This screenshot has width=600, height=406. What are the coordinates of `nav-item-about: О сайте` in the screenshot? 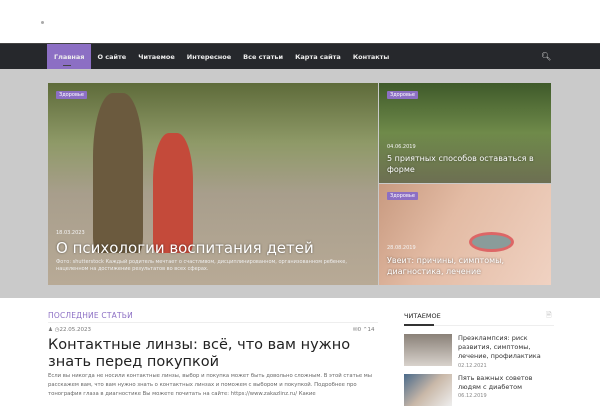 It's located at (111, 57).